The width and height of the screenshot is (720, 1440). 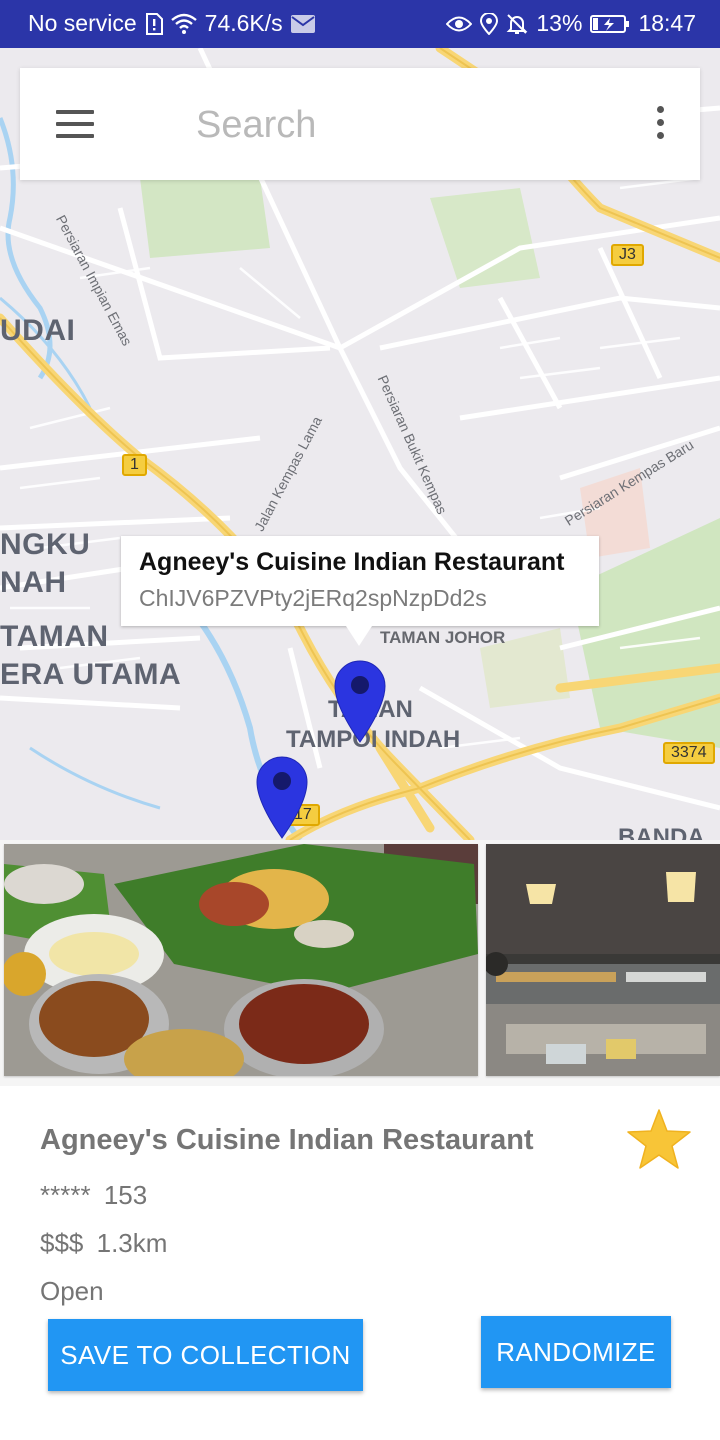 What do you see at coordinates (45, 544) in the screenshot?
I see `map-label-ngku: NGKU` at bounding box center [45, 544].